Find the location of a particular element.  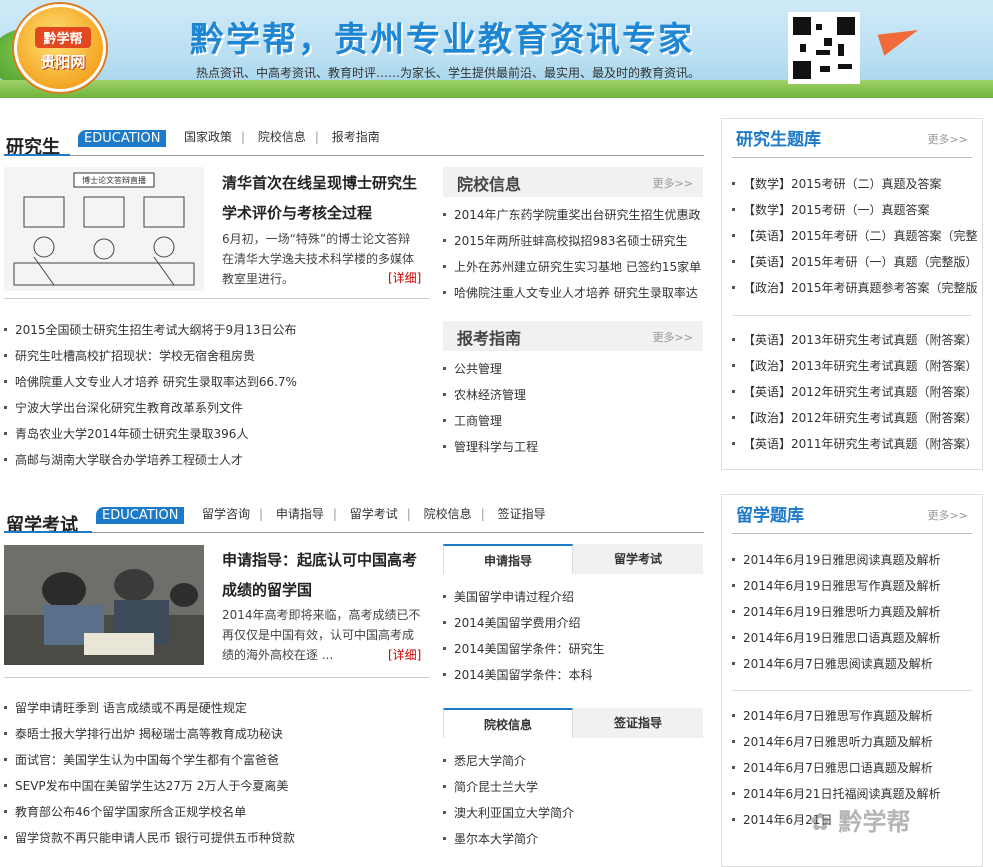

list-item: 宁波大学出台深化研究生教育改革系列文件 is located at coordinates (216, 408).